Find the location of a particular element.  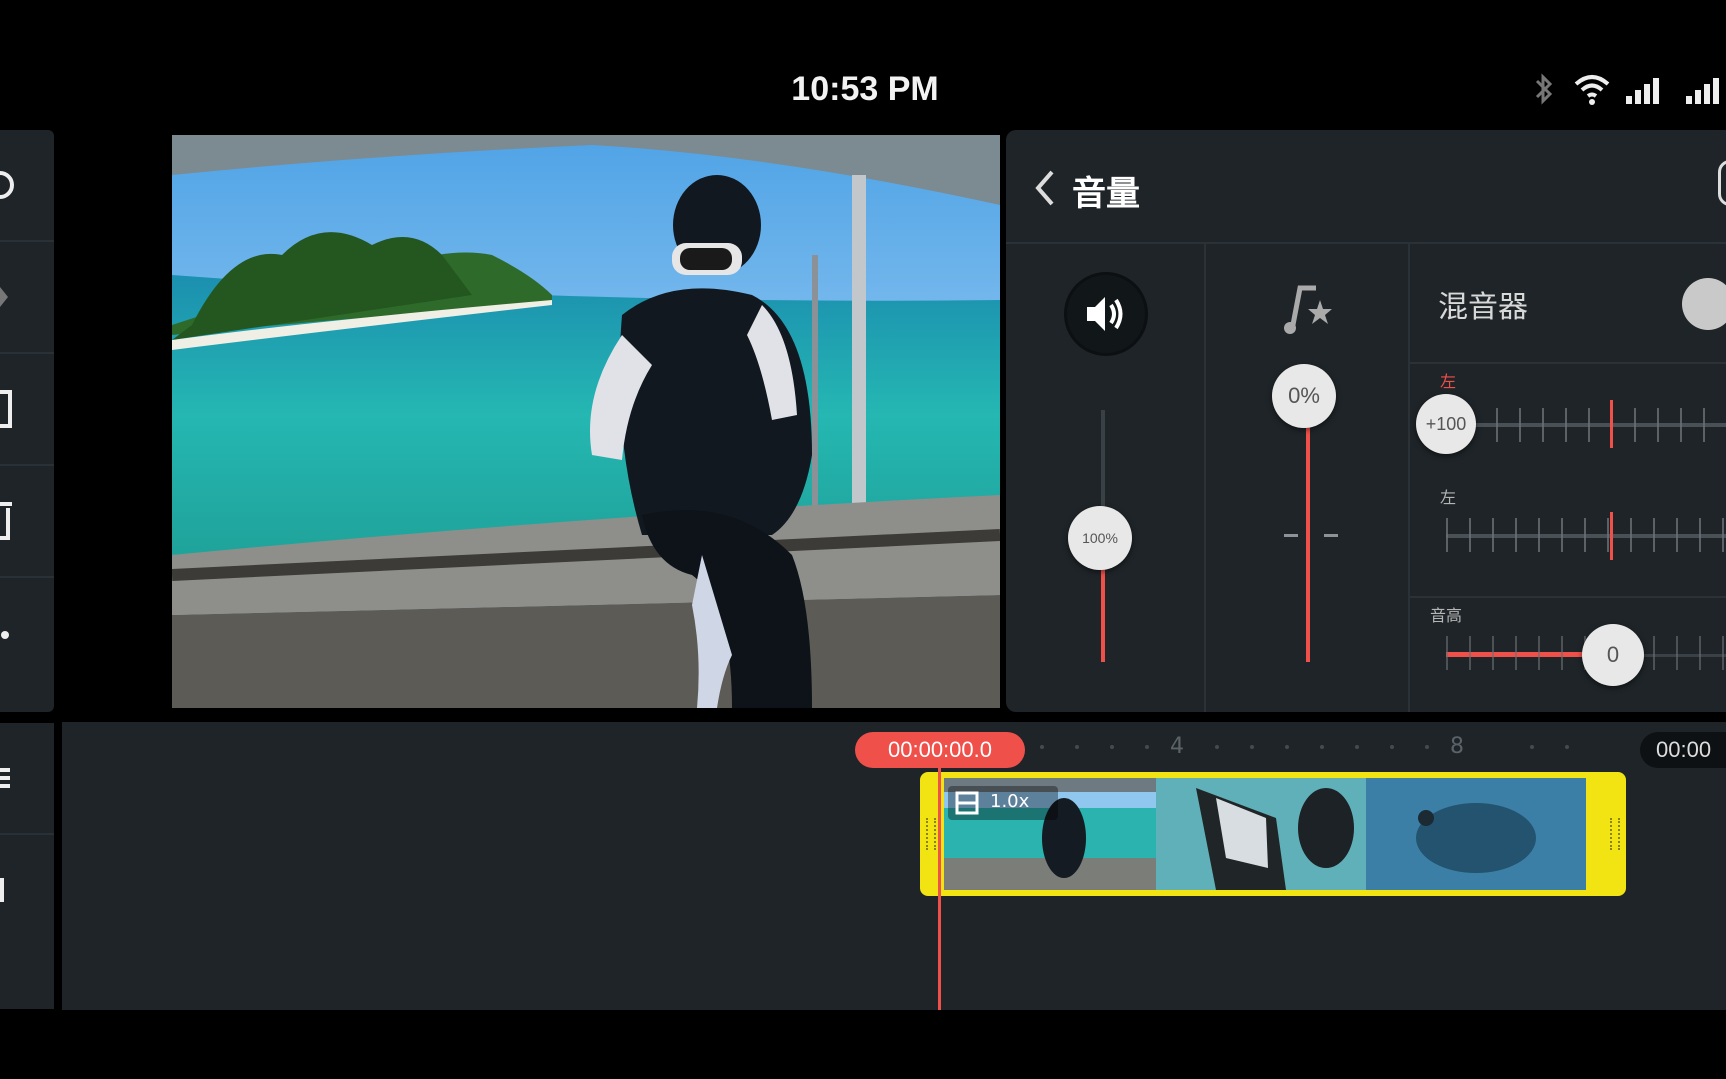

signal-icon is located at coordinates (1642, 91).